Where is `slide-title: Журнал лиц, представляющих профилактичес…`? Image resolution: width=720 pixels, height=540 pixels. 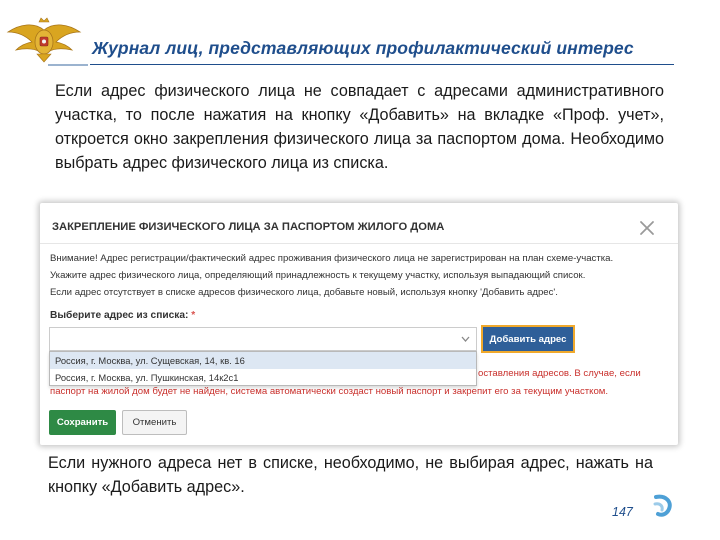
slide-title: Журнал лиц, представляющих профилактичес… is located at coordinates (363, 48).